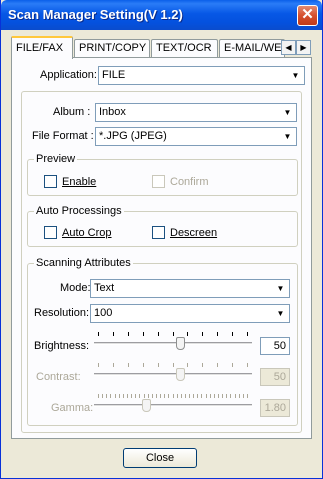 The height and width of the screenshot is (479, 323). Describe the element at coordinates (72, 112) in the screenshot. I see `album-label: Album :` at that location.